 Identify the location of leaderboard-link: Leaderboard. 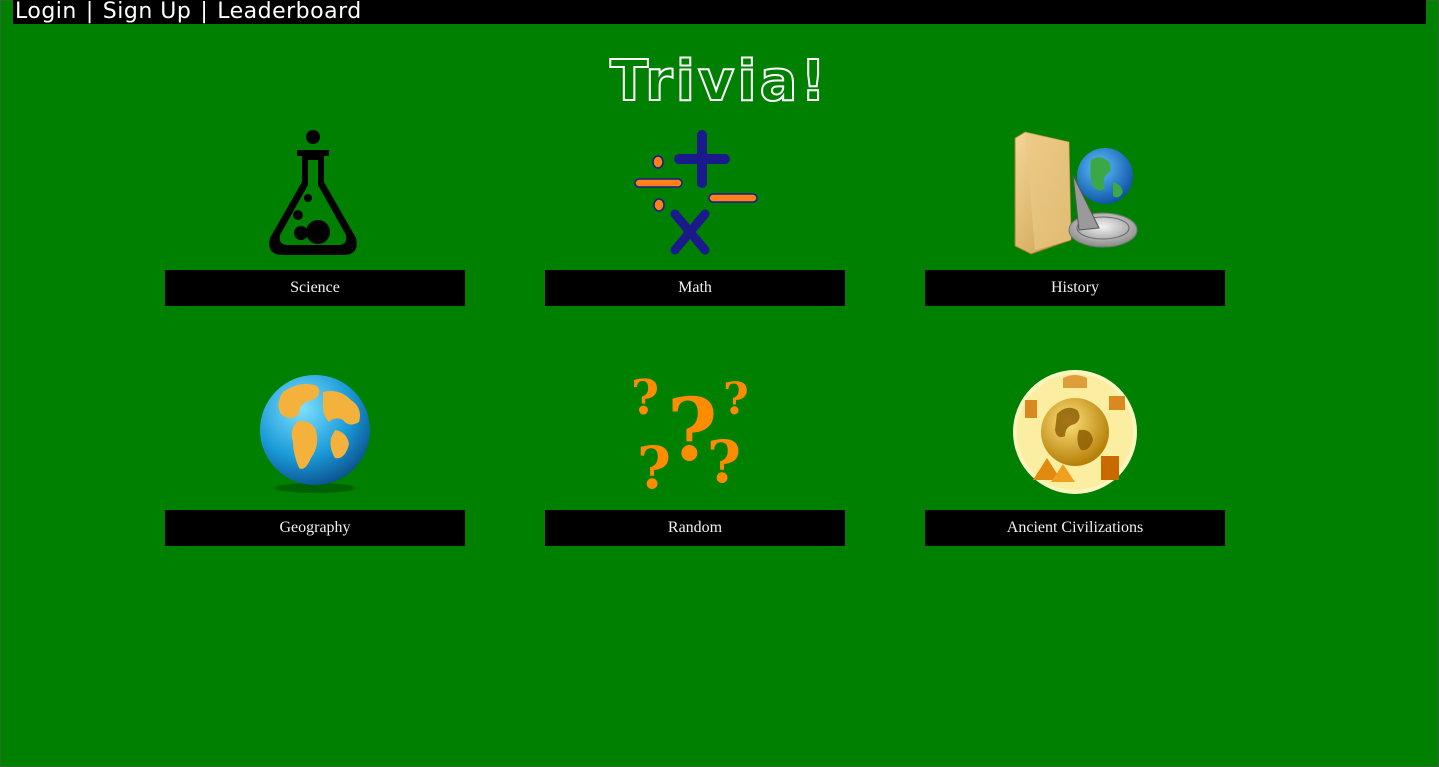
(289, 12).